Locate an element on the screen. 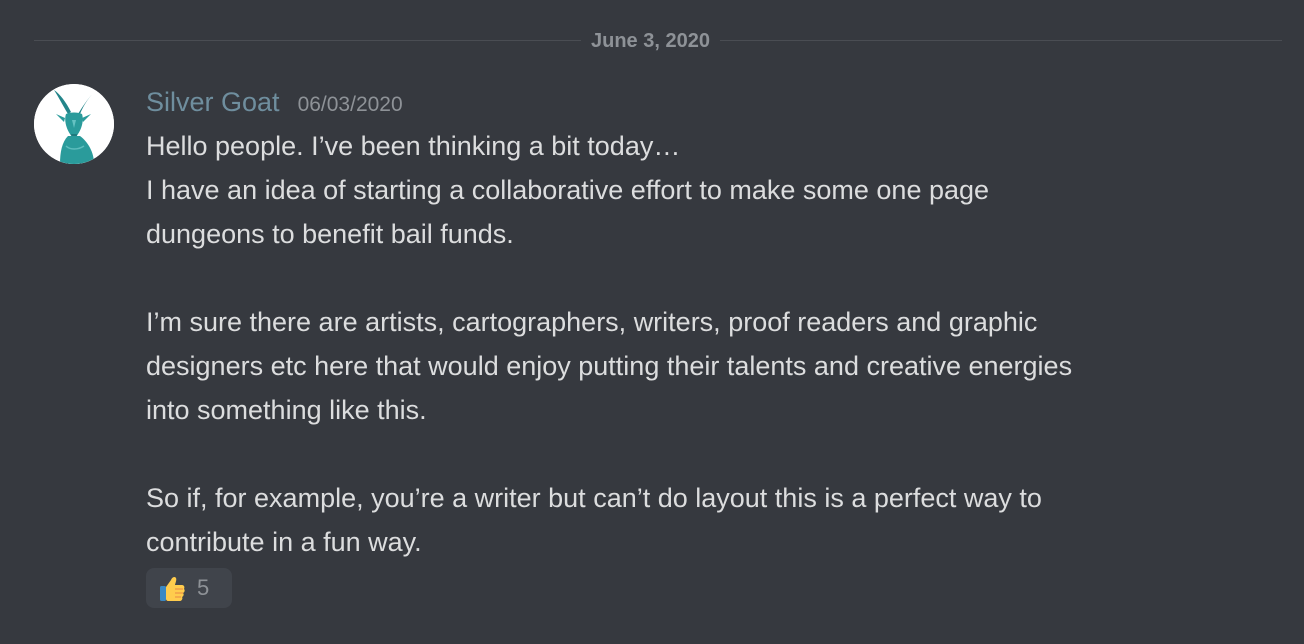  thumbs-up-reaction: 5 is located at coordinates (189, 588).